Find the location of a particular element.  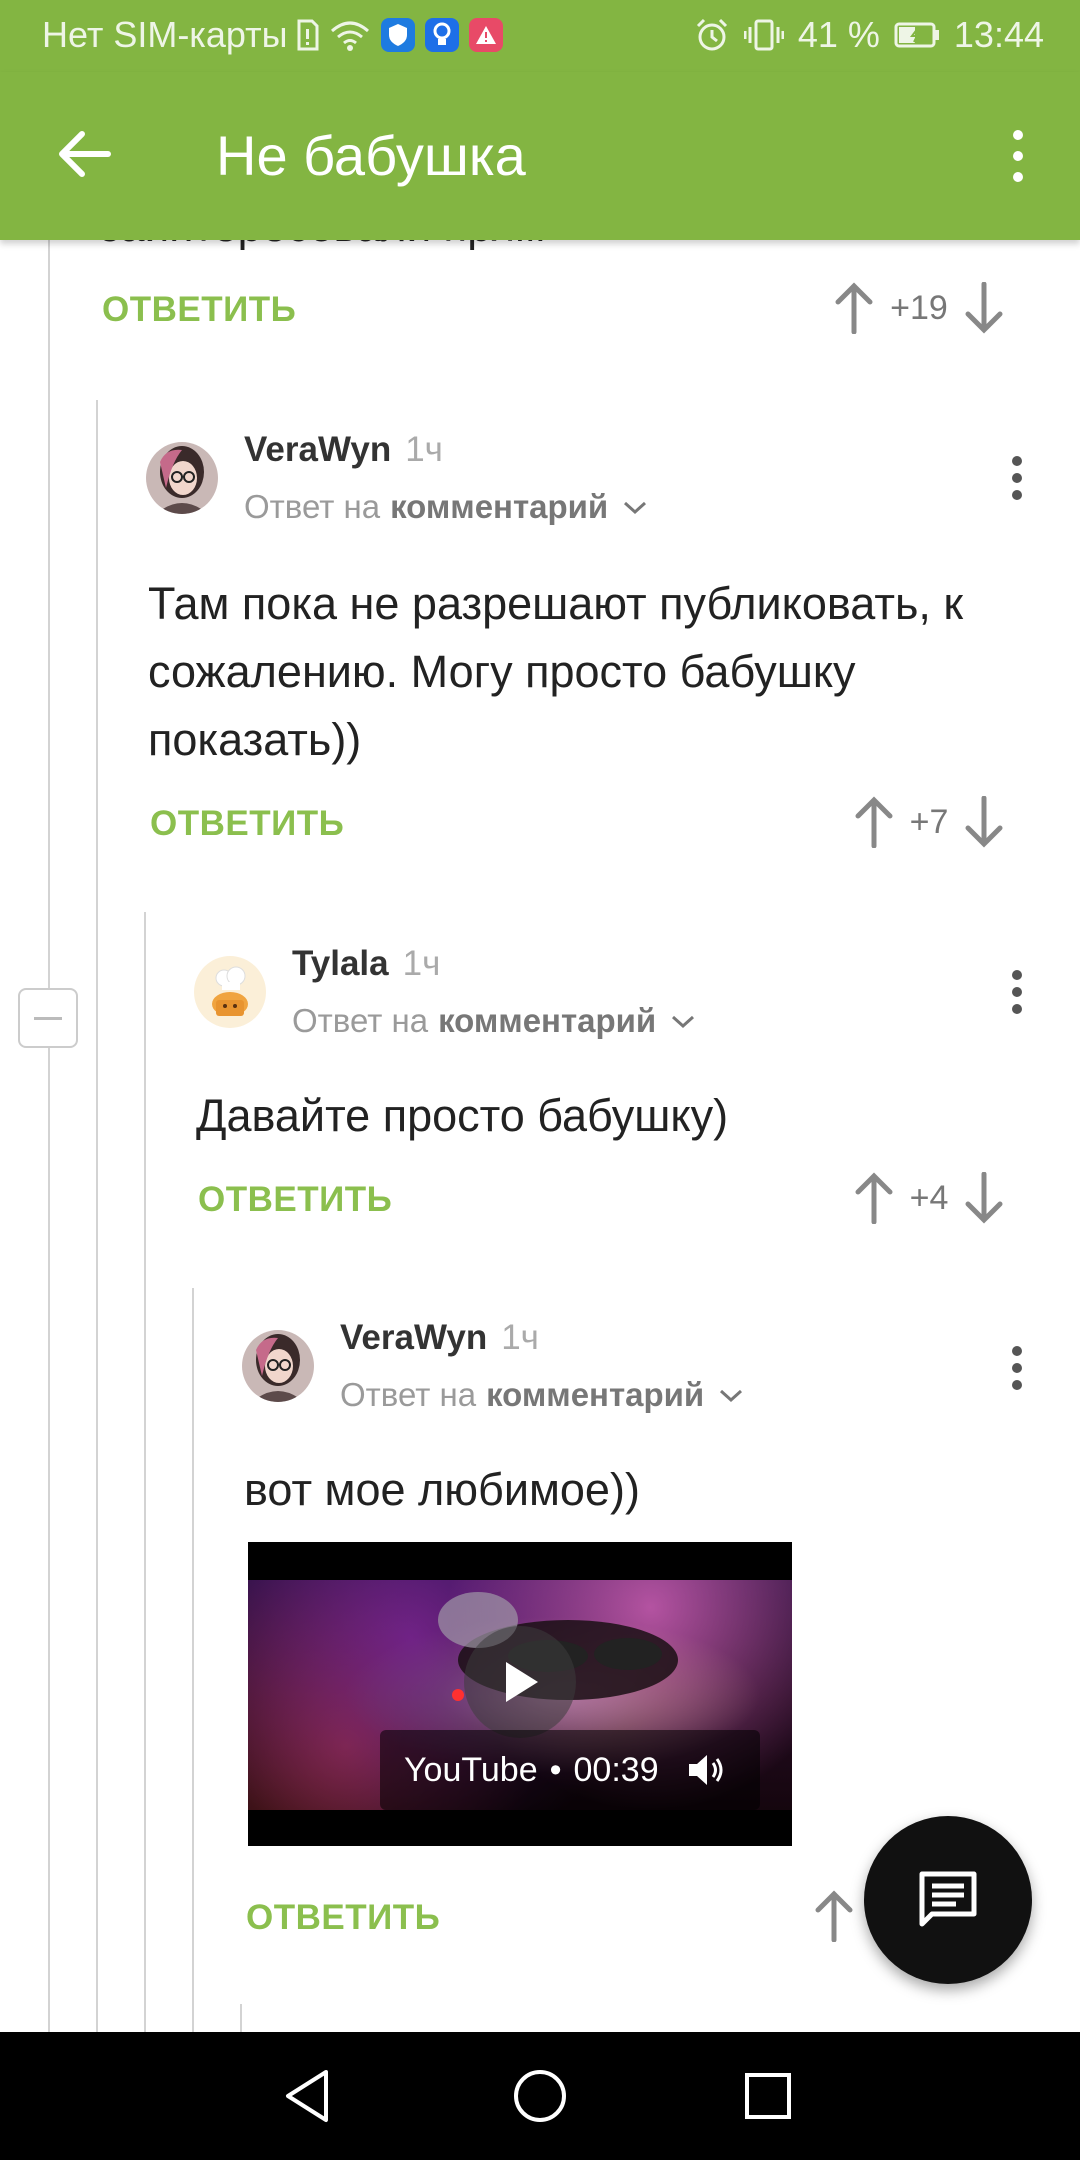

status-right: 41 % 13:44 is located at coordinates (869, 35).